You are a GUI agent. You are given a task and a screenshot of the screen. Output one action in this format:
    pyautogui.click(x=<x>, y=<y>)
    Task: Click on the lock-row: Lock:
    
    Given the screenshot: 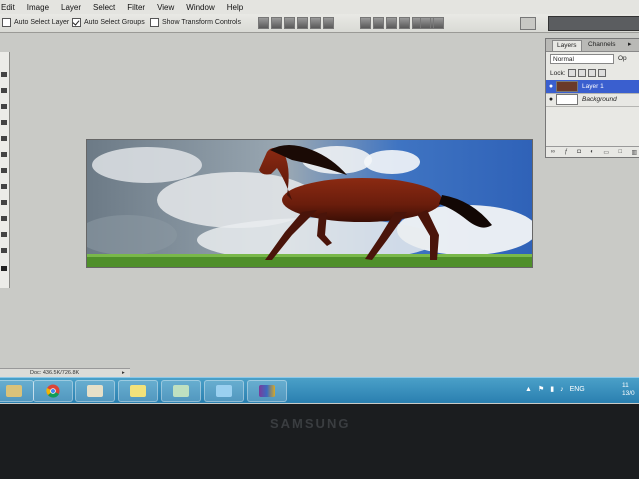 What is the action you would take?
    pyautogui.click(x=578, y=73)
    